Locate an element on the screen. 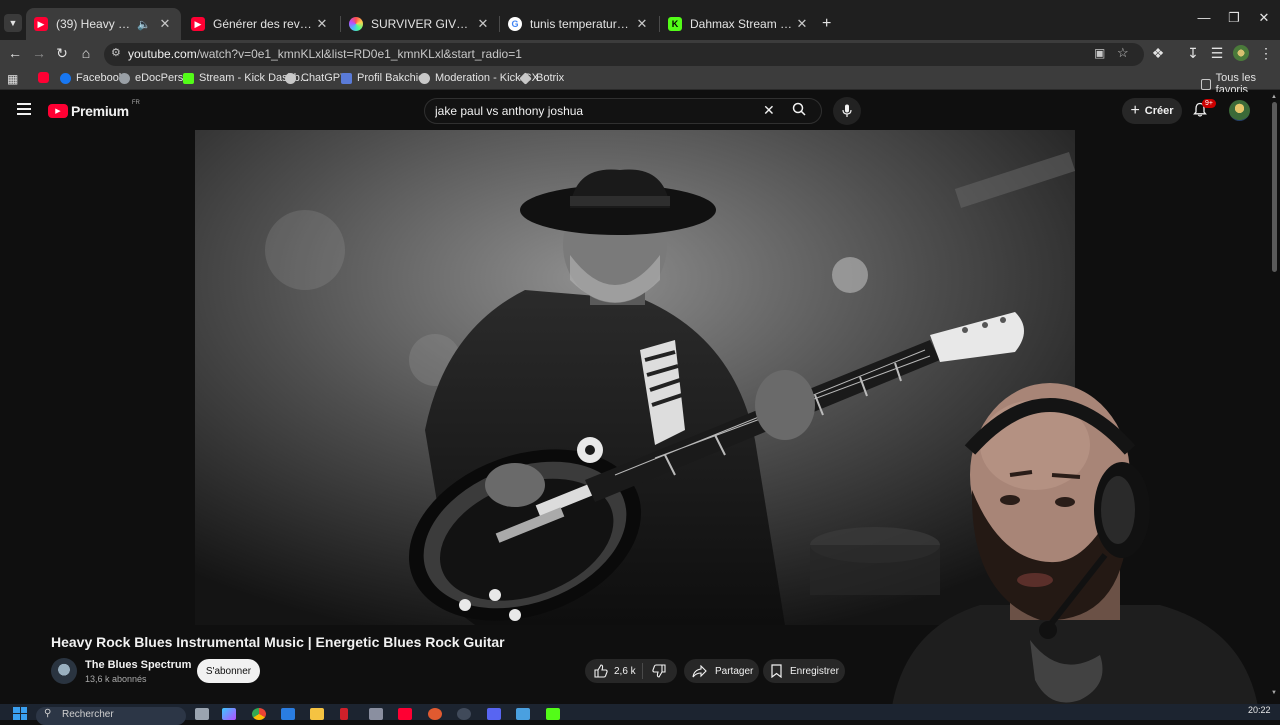 The width and height of the screenshot is (1280, 725). downloads-icon: ↧ is located at coordinates (1193, 54).